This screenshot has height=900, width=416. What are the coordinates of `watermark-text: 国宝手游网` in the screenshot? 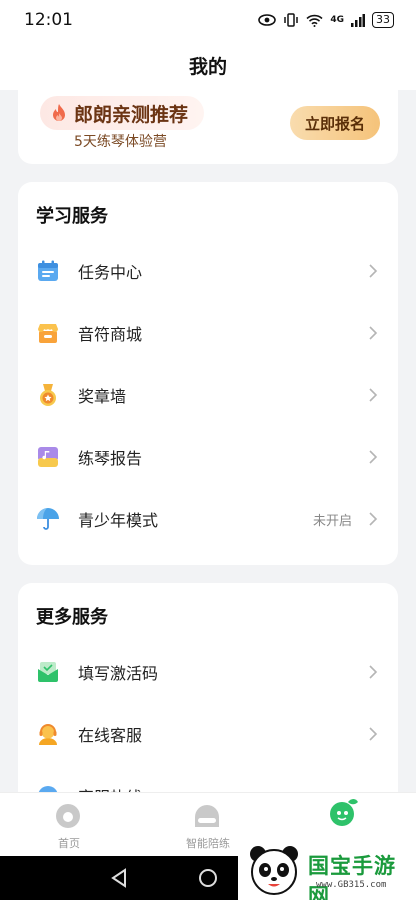 It's located at (352, 877).